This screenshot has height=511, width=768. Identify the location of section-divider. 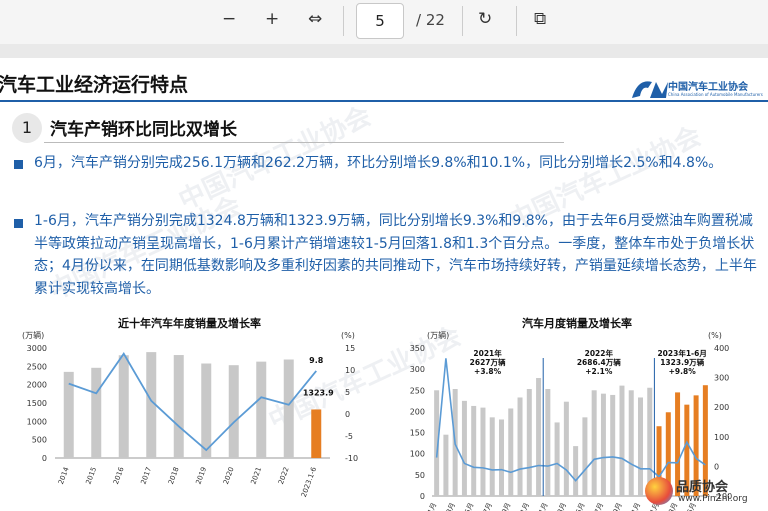
(304, 142).